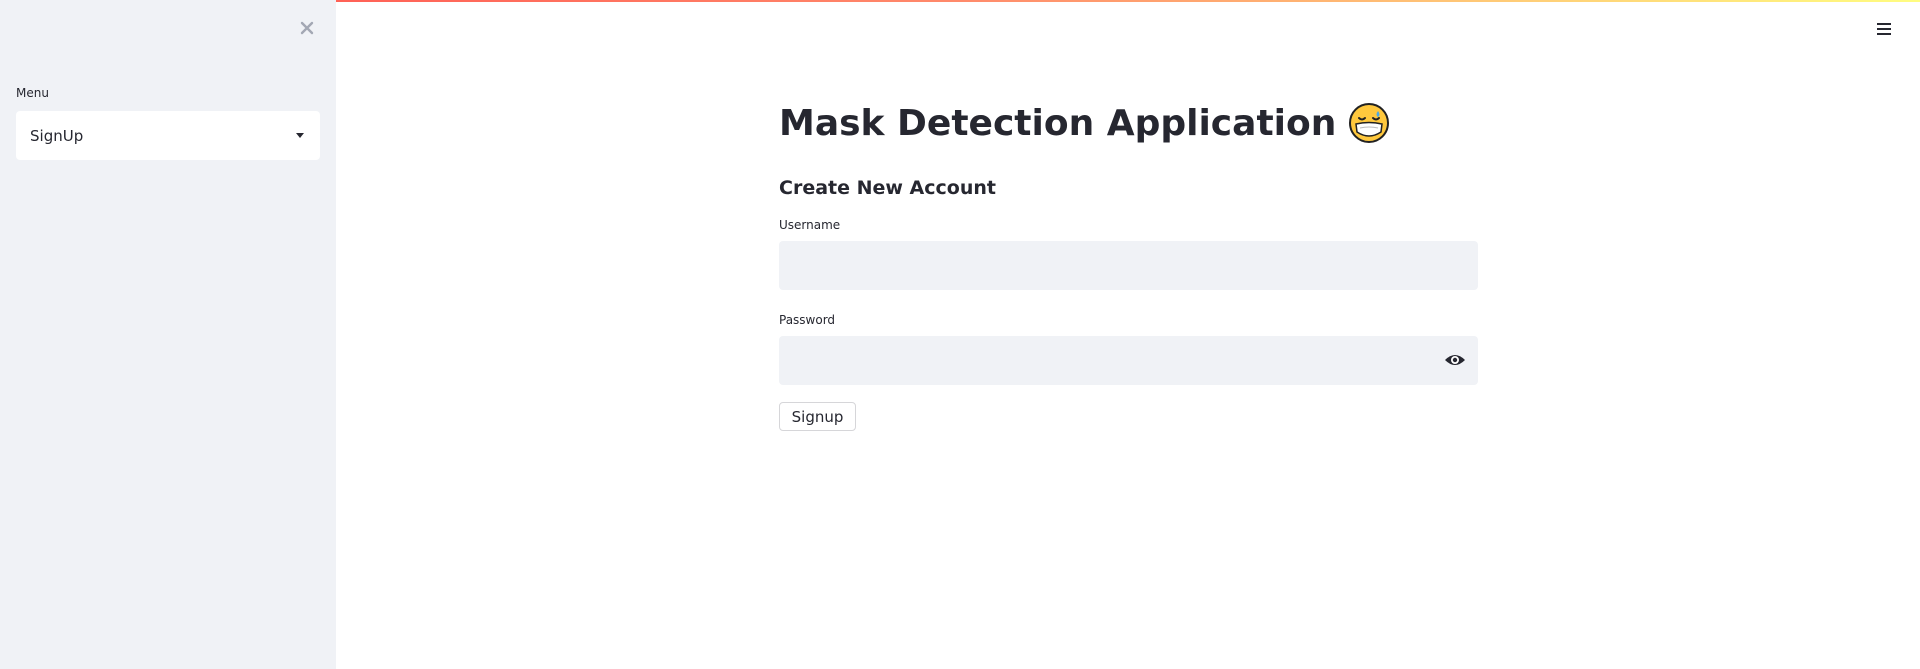 The width and height of the screenshot is (1920, 669). I want to click on hamburger-icon, so click(1884, 29).